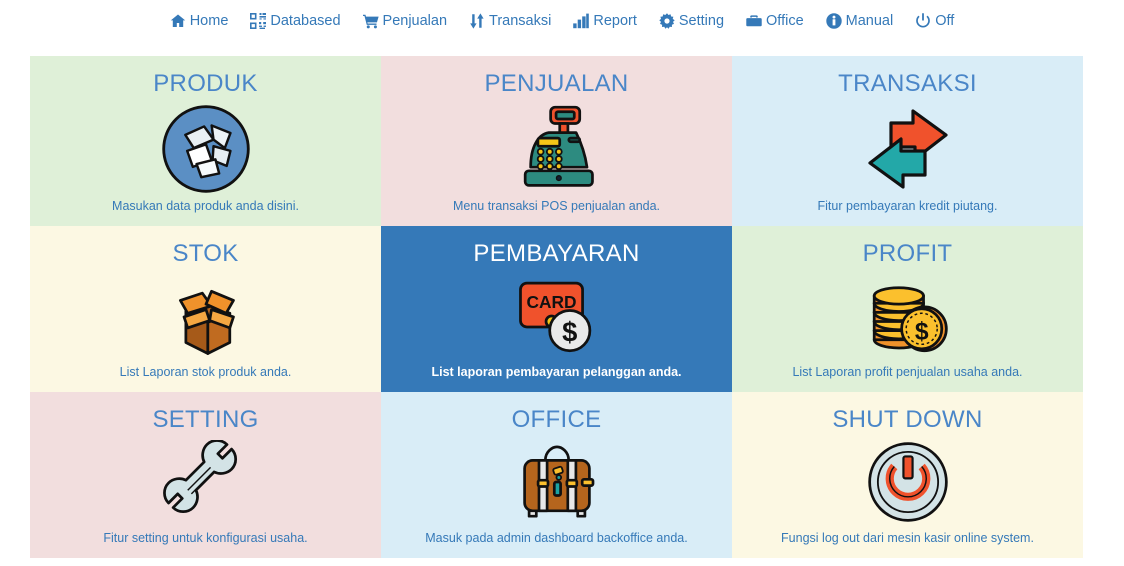 The height and width of the screenshot is (566, 1124). I want to click on nav-item-manual: Manual, so click(860, 21).